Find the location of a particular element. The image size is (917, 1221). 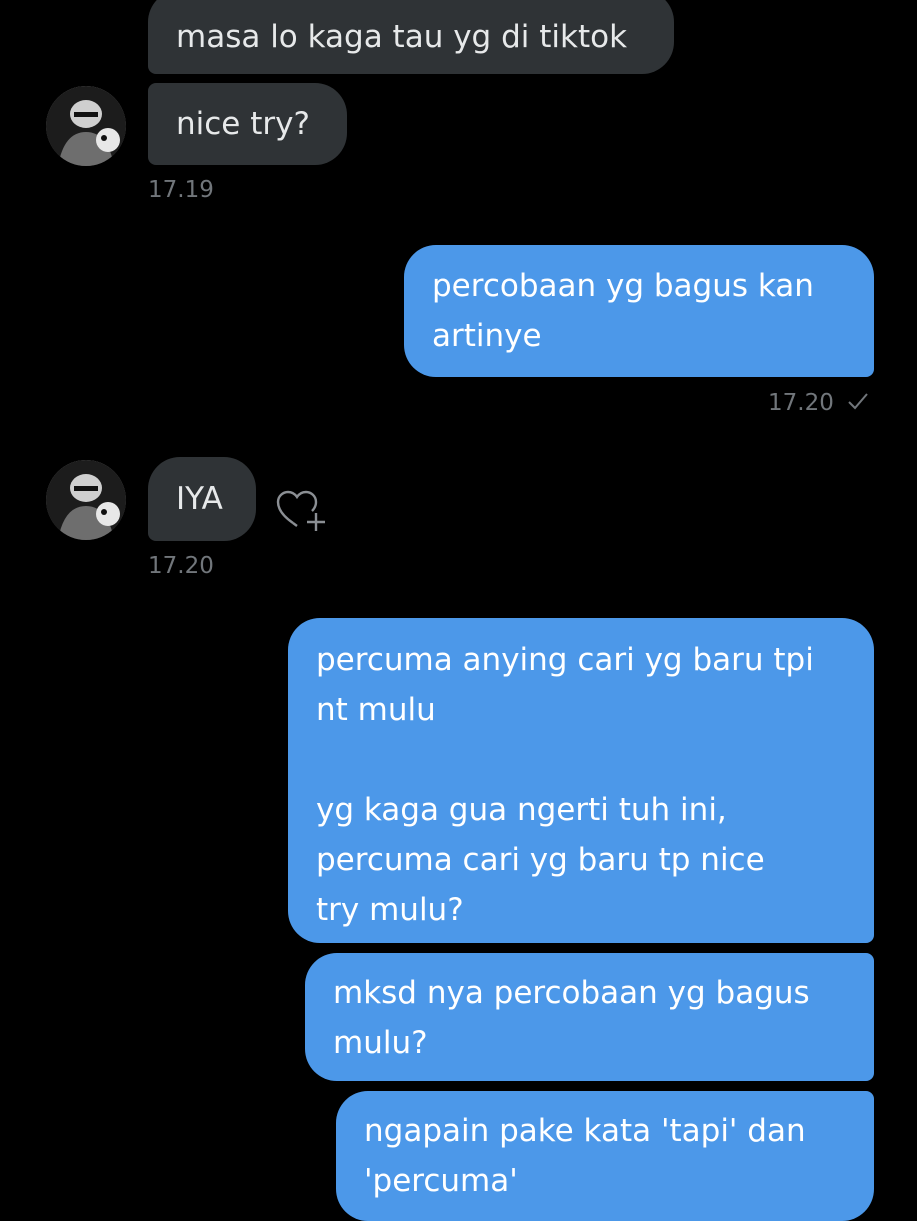

sent-message: mksd nya percobaan yg bagus mulu? is located at coordinates (589, 1017).